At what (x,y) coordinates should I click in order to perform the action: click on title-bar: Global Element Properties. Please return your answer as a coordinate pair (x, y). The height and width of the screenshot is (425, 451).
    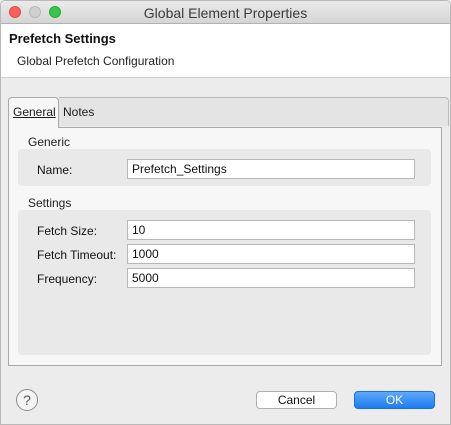
    Looking at the image, I should click on (225, 12).